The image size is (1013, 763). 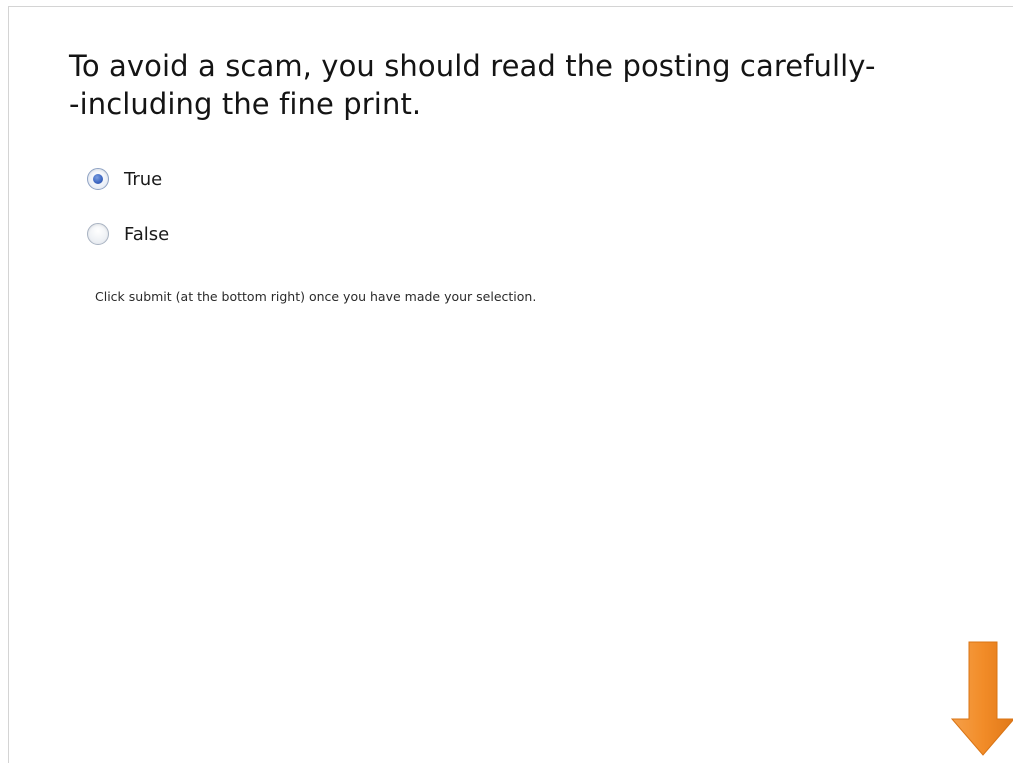 What do you see at coordinates (146, 234) in the screenshot?
I see `option-false-label: False` at bounding box center [146, 234].